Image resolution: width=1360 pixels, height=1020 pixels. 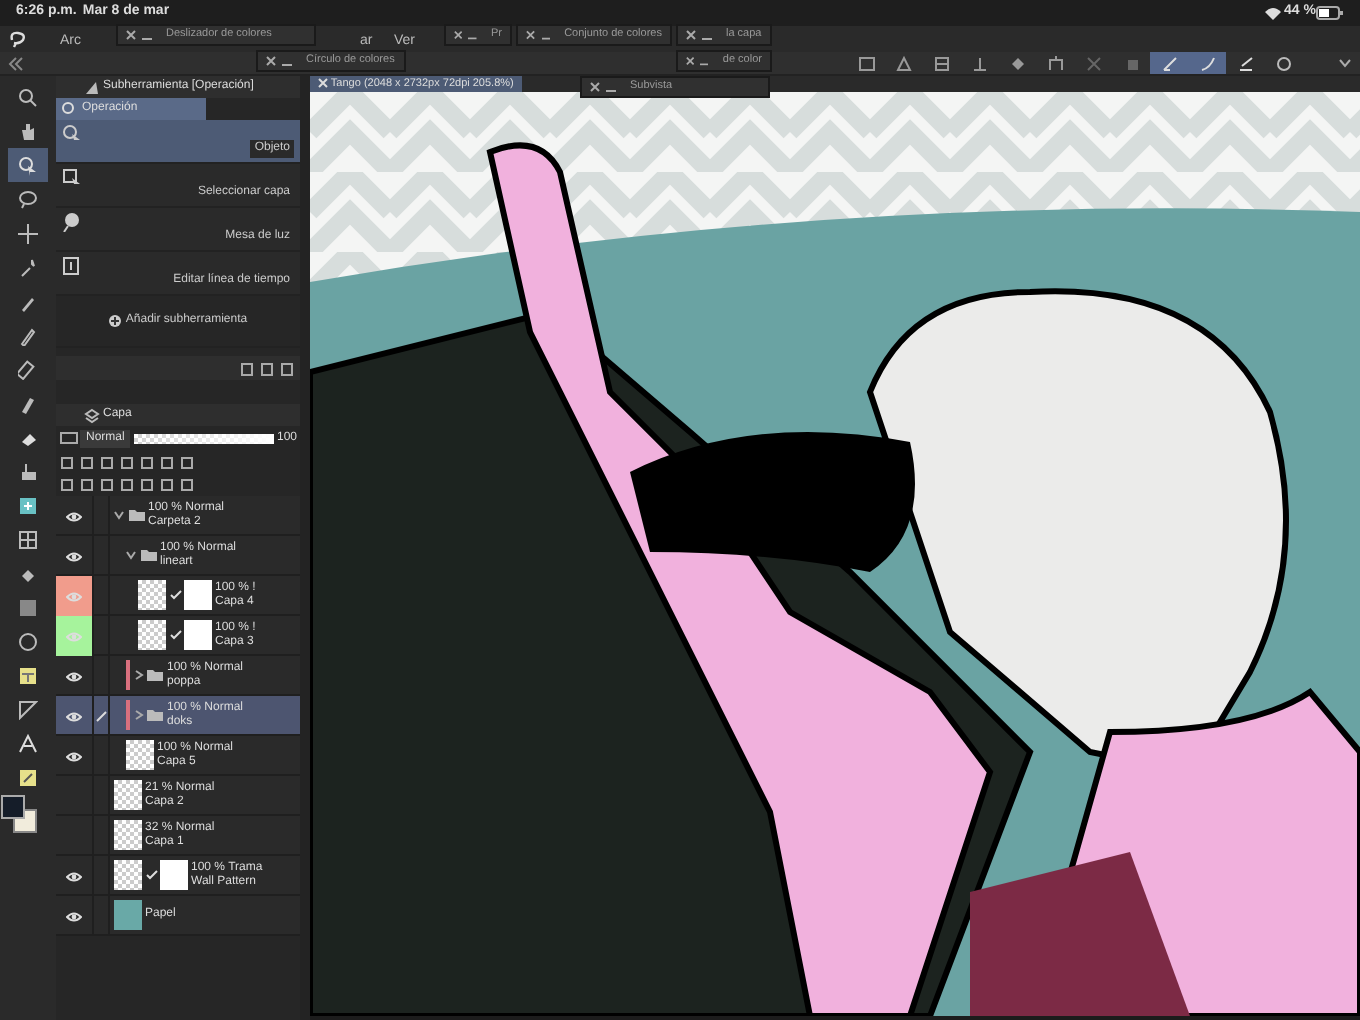 I want to click on layer-icon, so click(x=92, y=415).